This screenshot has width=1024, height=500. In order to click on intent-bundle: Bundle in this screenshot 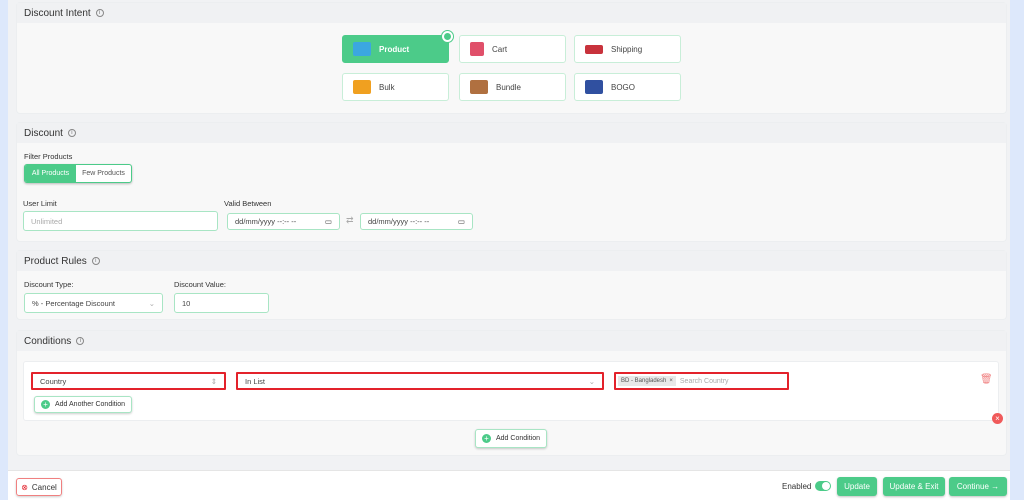, I will do `click(512, 87)`.